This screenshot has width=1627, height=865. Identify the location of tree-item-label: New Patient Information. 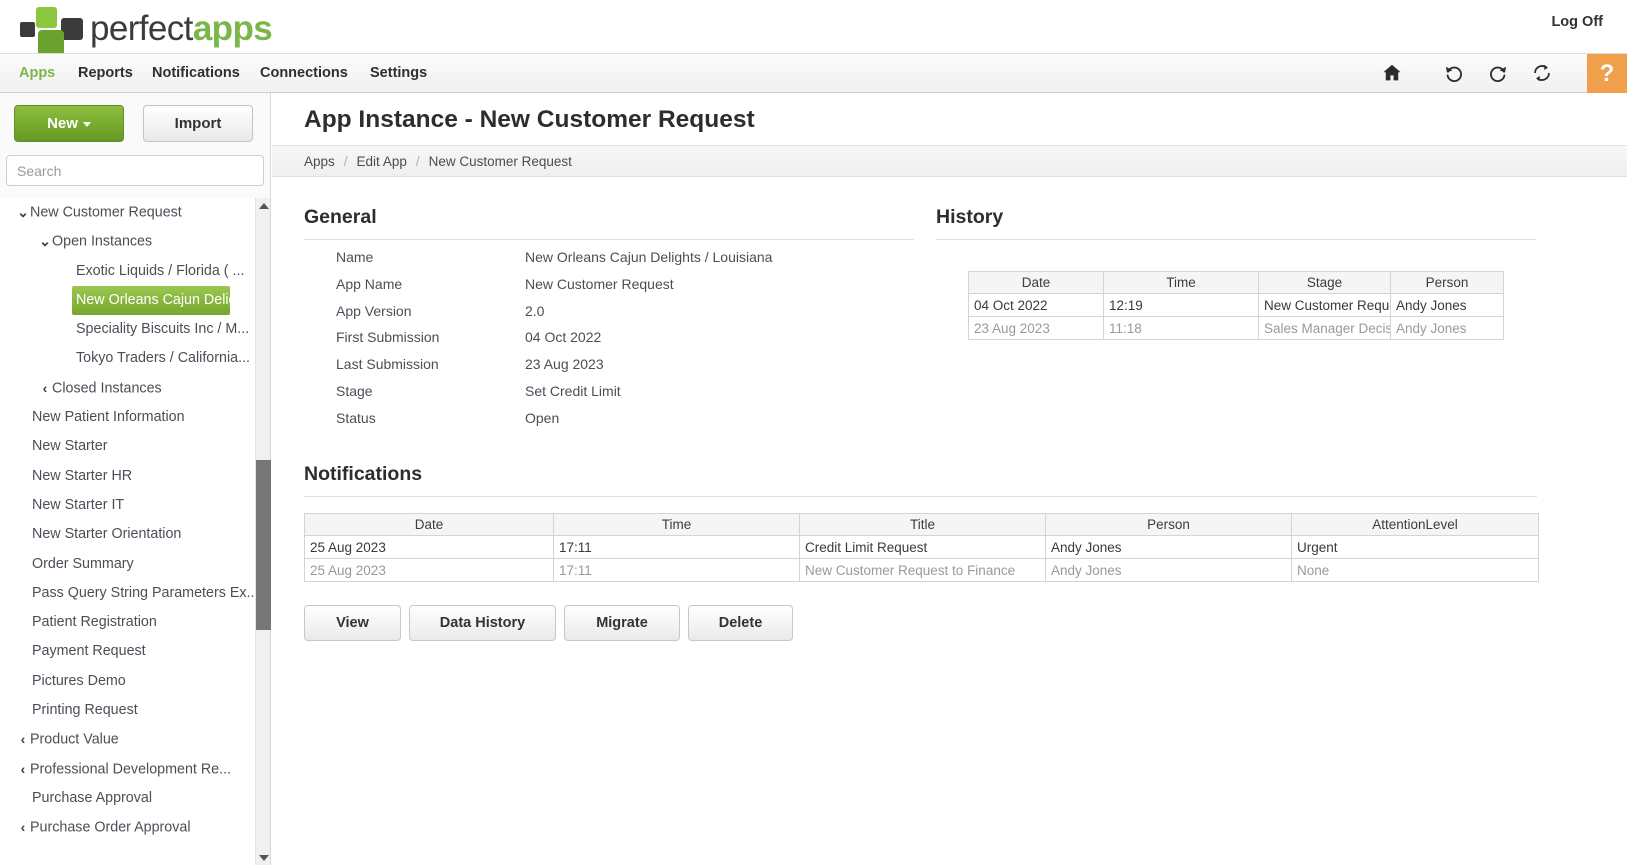
(108, 417).